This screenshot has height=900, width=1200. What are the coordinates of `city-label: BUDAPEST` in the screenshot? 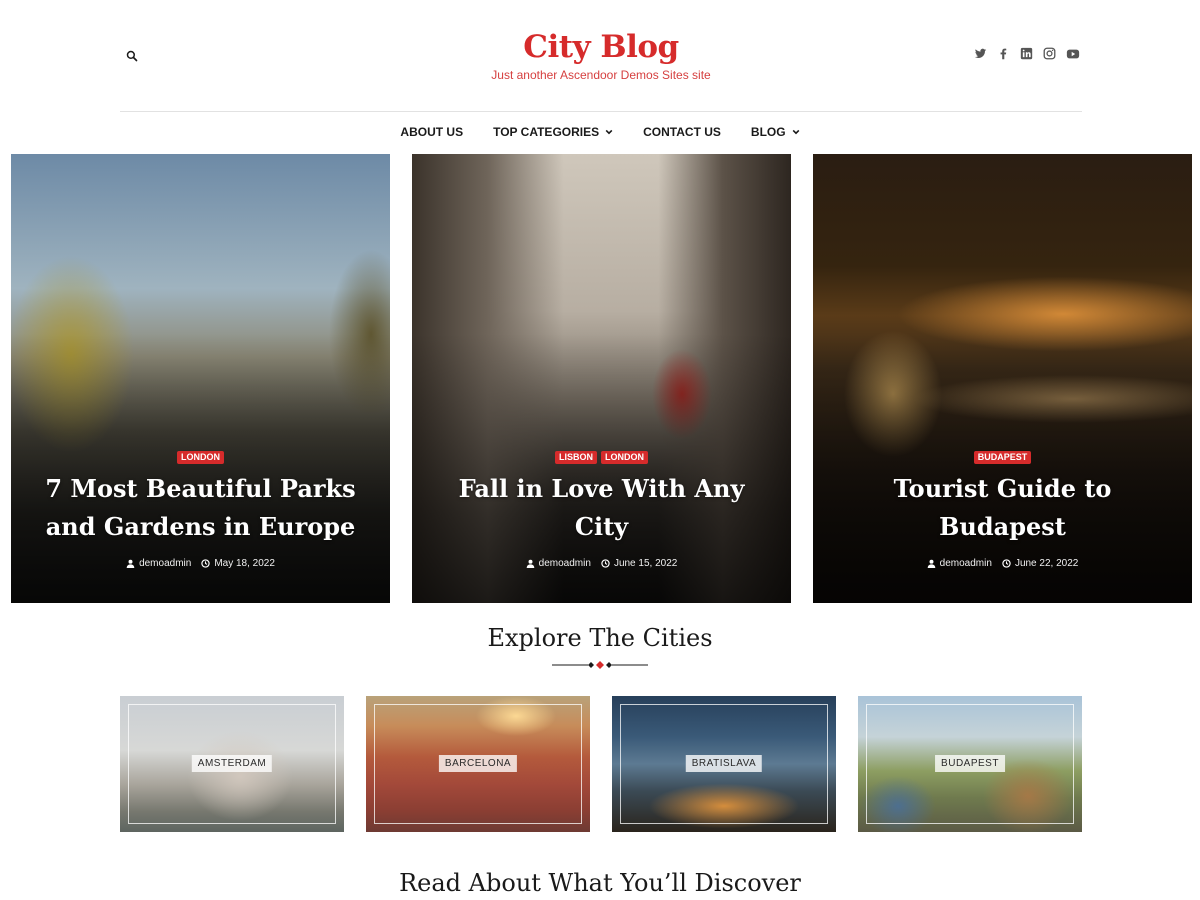 It's located at (970, 763).